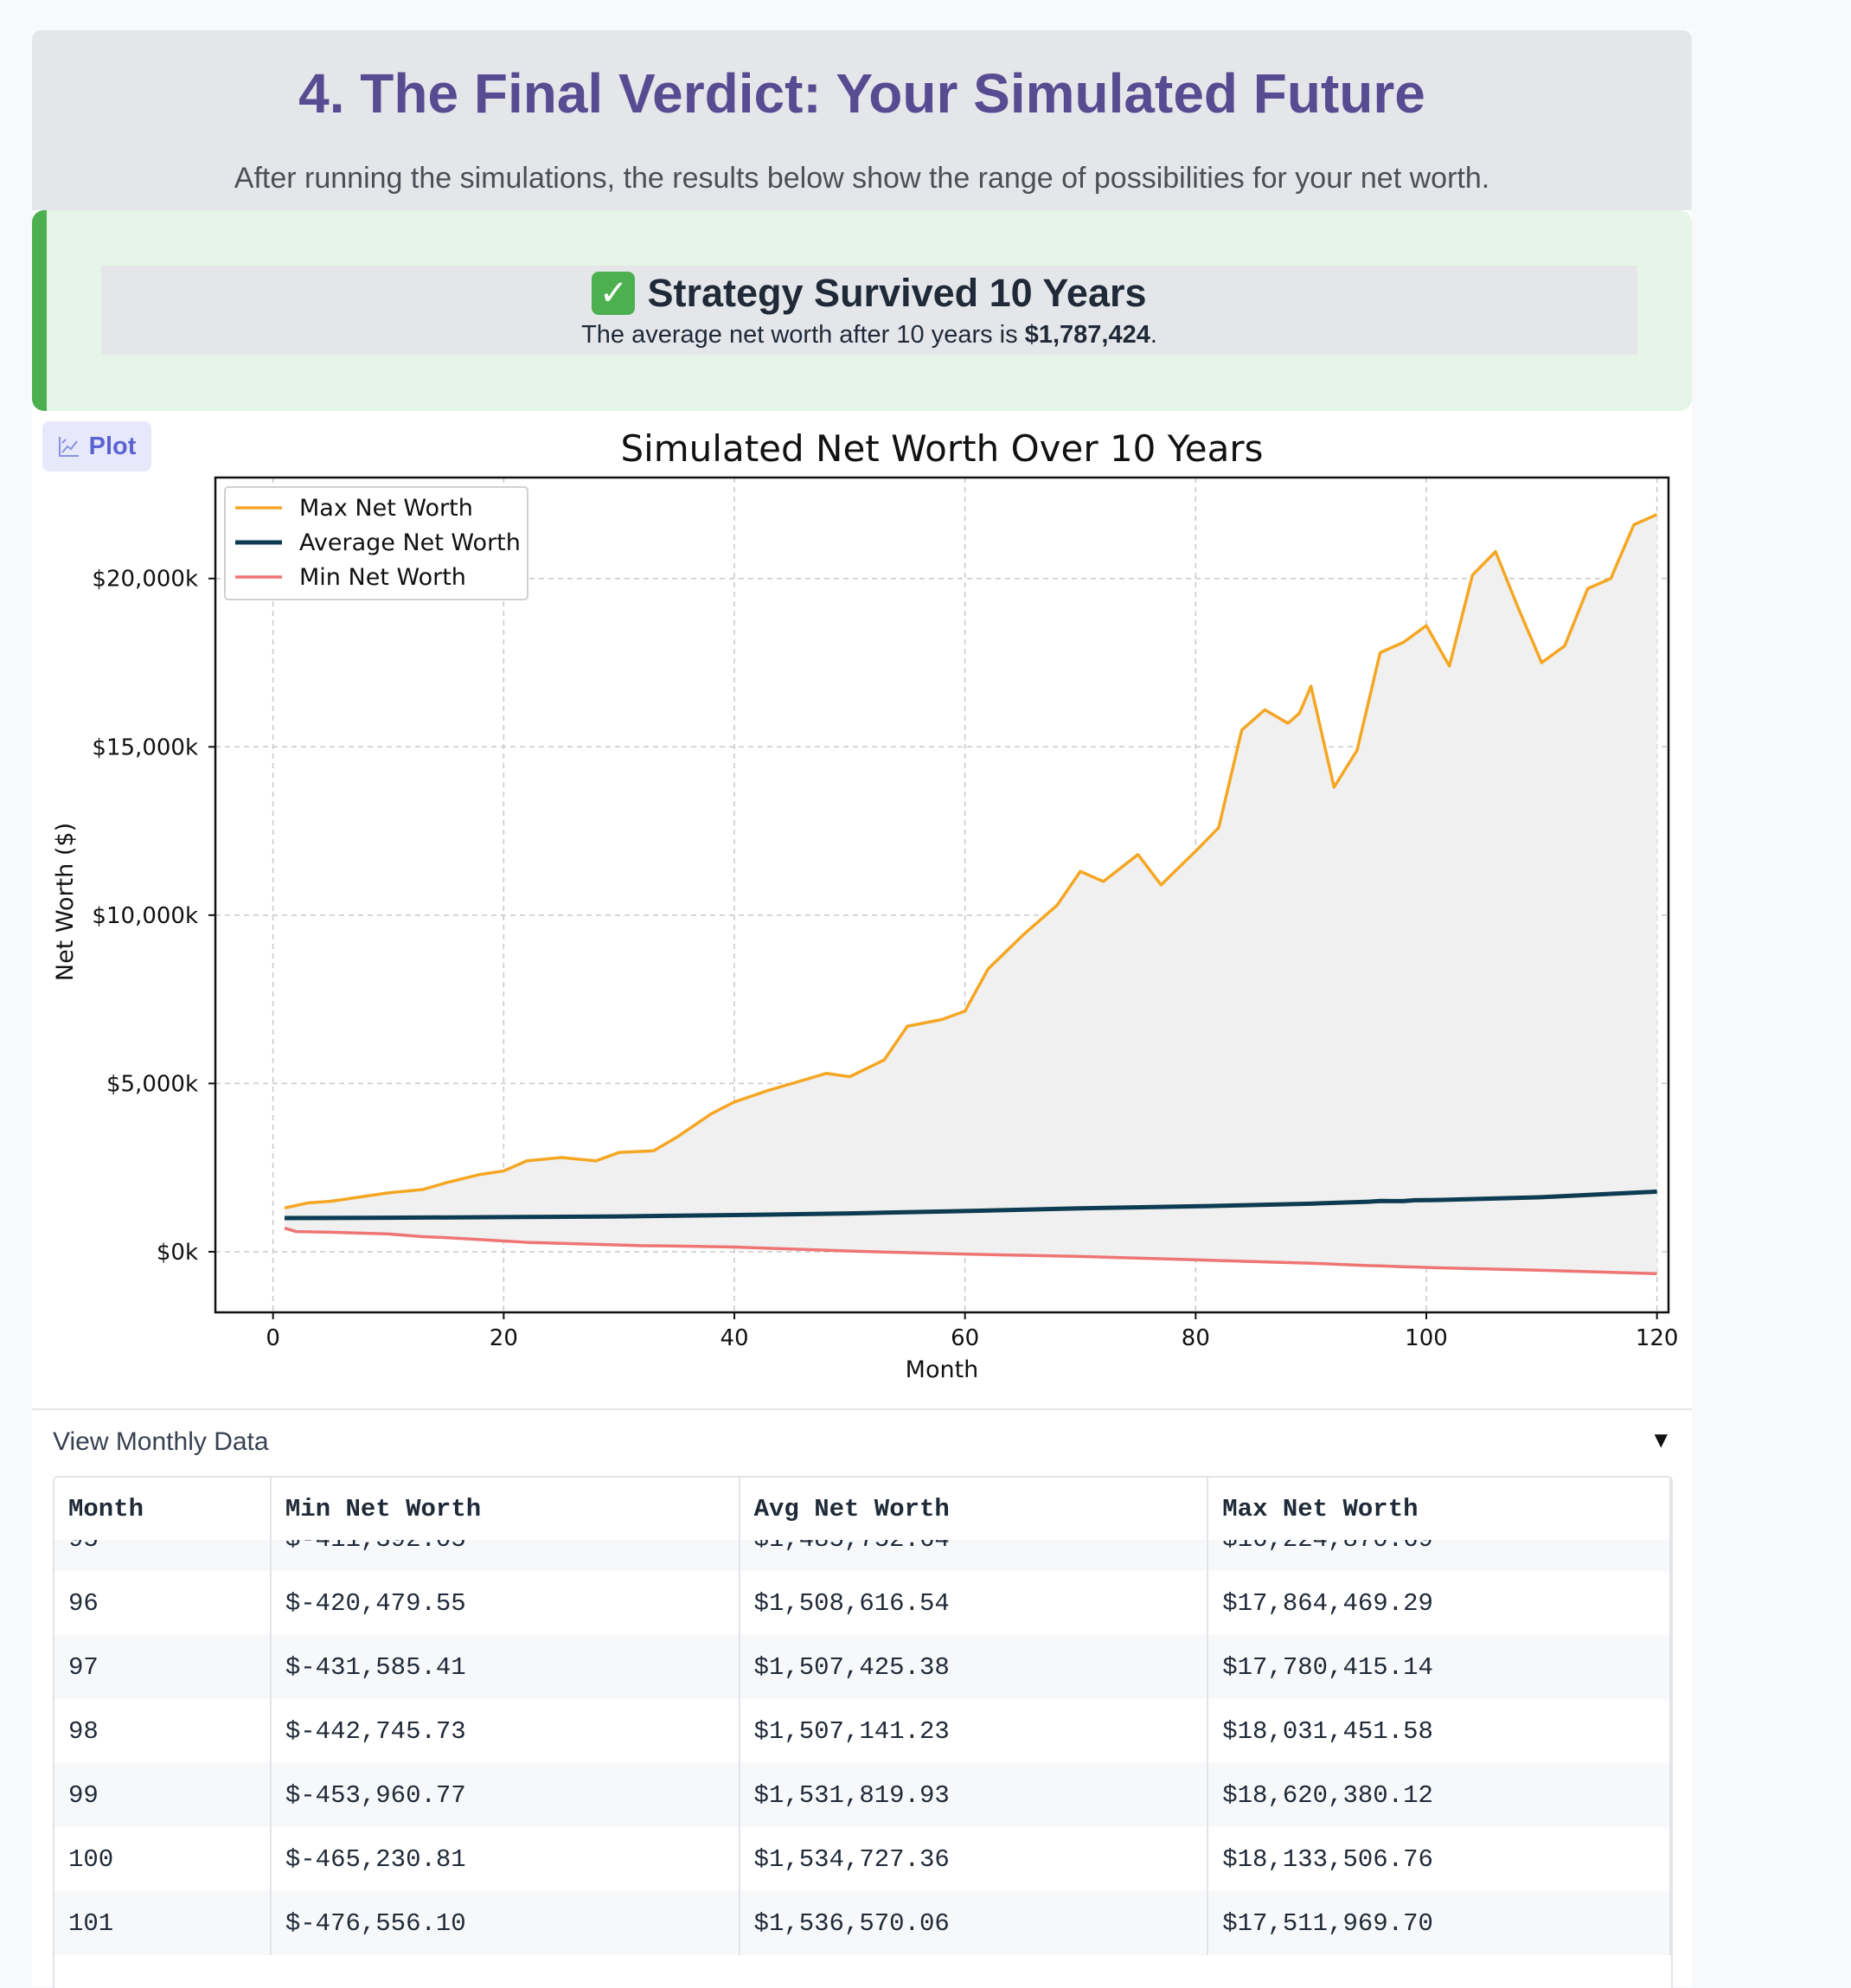 Image resolution: width=1851 pixels, height=1988 pixels. Describe the element at coordinates (152, 1084) in the screenshot. I see `y-tick-label: $5,000k` at that location.